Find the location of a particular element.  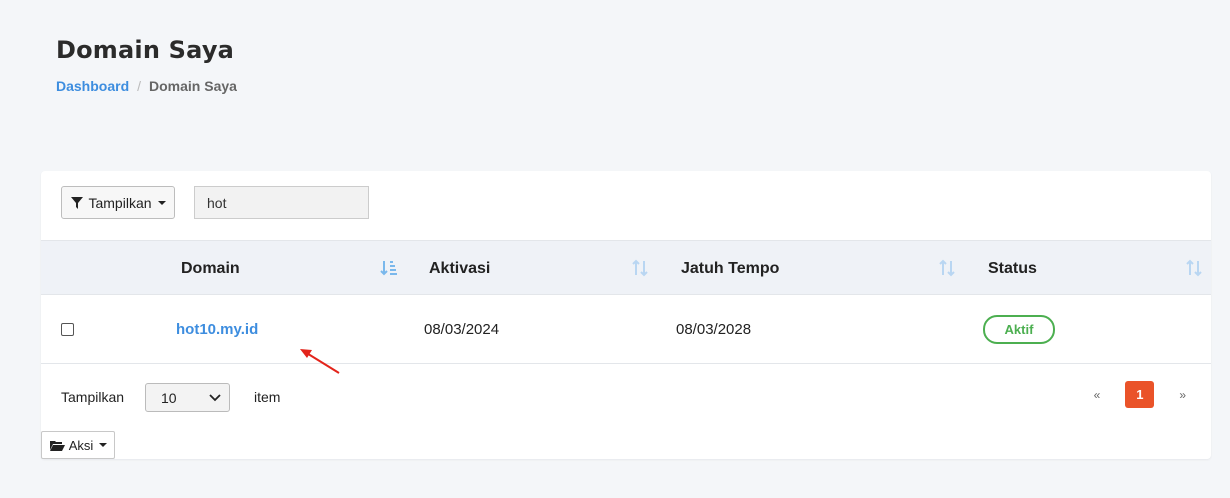

domain-link: hot10.my.id is located at coordinates (217, 329).